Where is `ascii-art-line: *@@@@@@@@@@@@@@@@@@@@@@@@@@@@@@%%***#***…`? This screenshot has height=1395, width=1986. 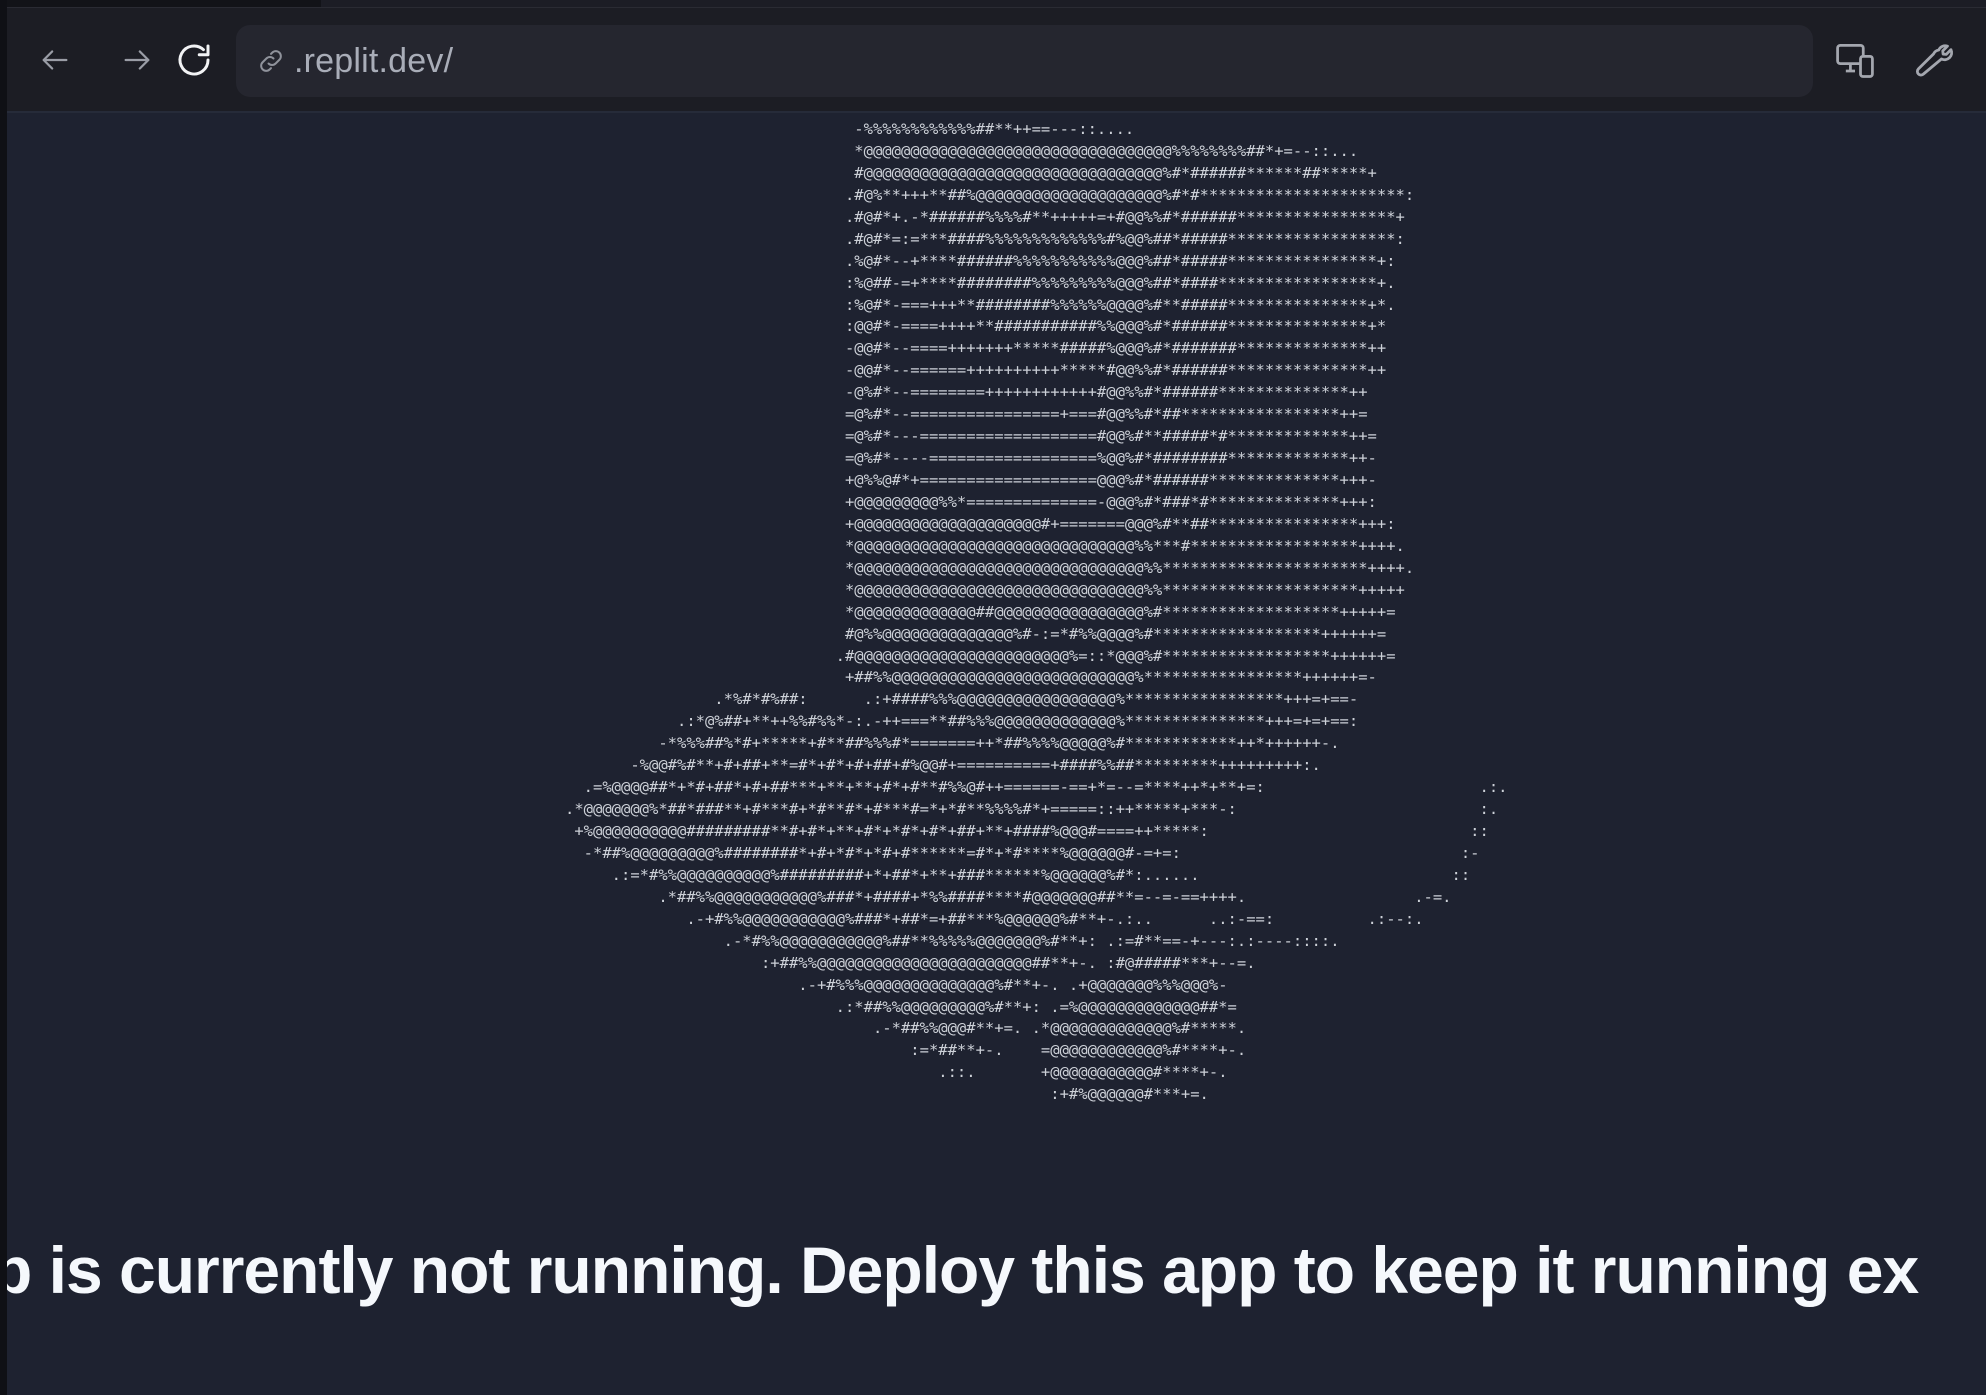 ascii-art-line: *@@@@@@@@@@@@@@@@@@@@@@@@@@@@@@%%***#***… is located at coordinates (985, 545).